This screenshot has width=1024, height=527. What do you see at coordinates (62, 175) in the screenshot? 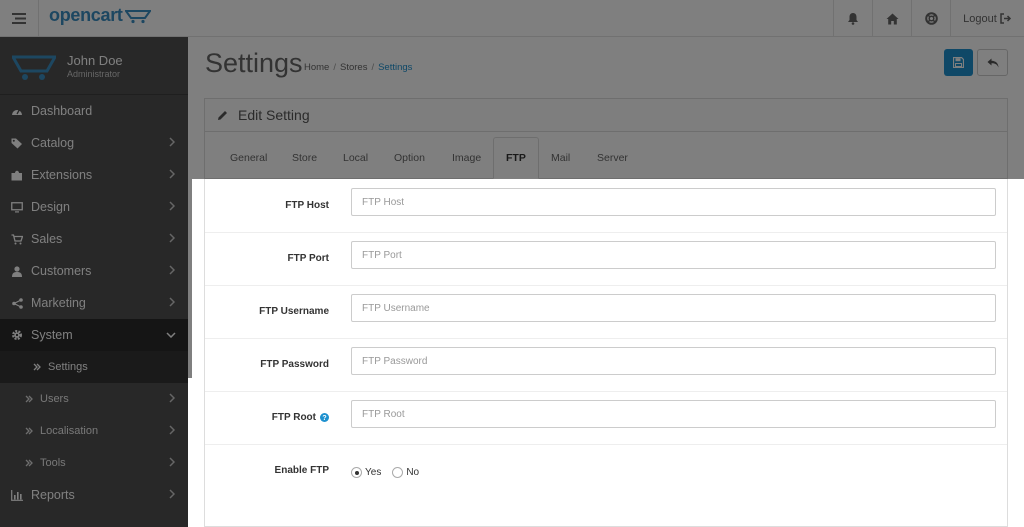
I see `sidebar-item-label: Extensions` at bounding box center [62, 175].